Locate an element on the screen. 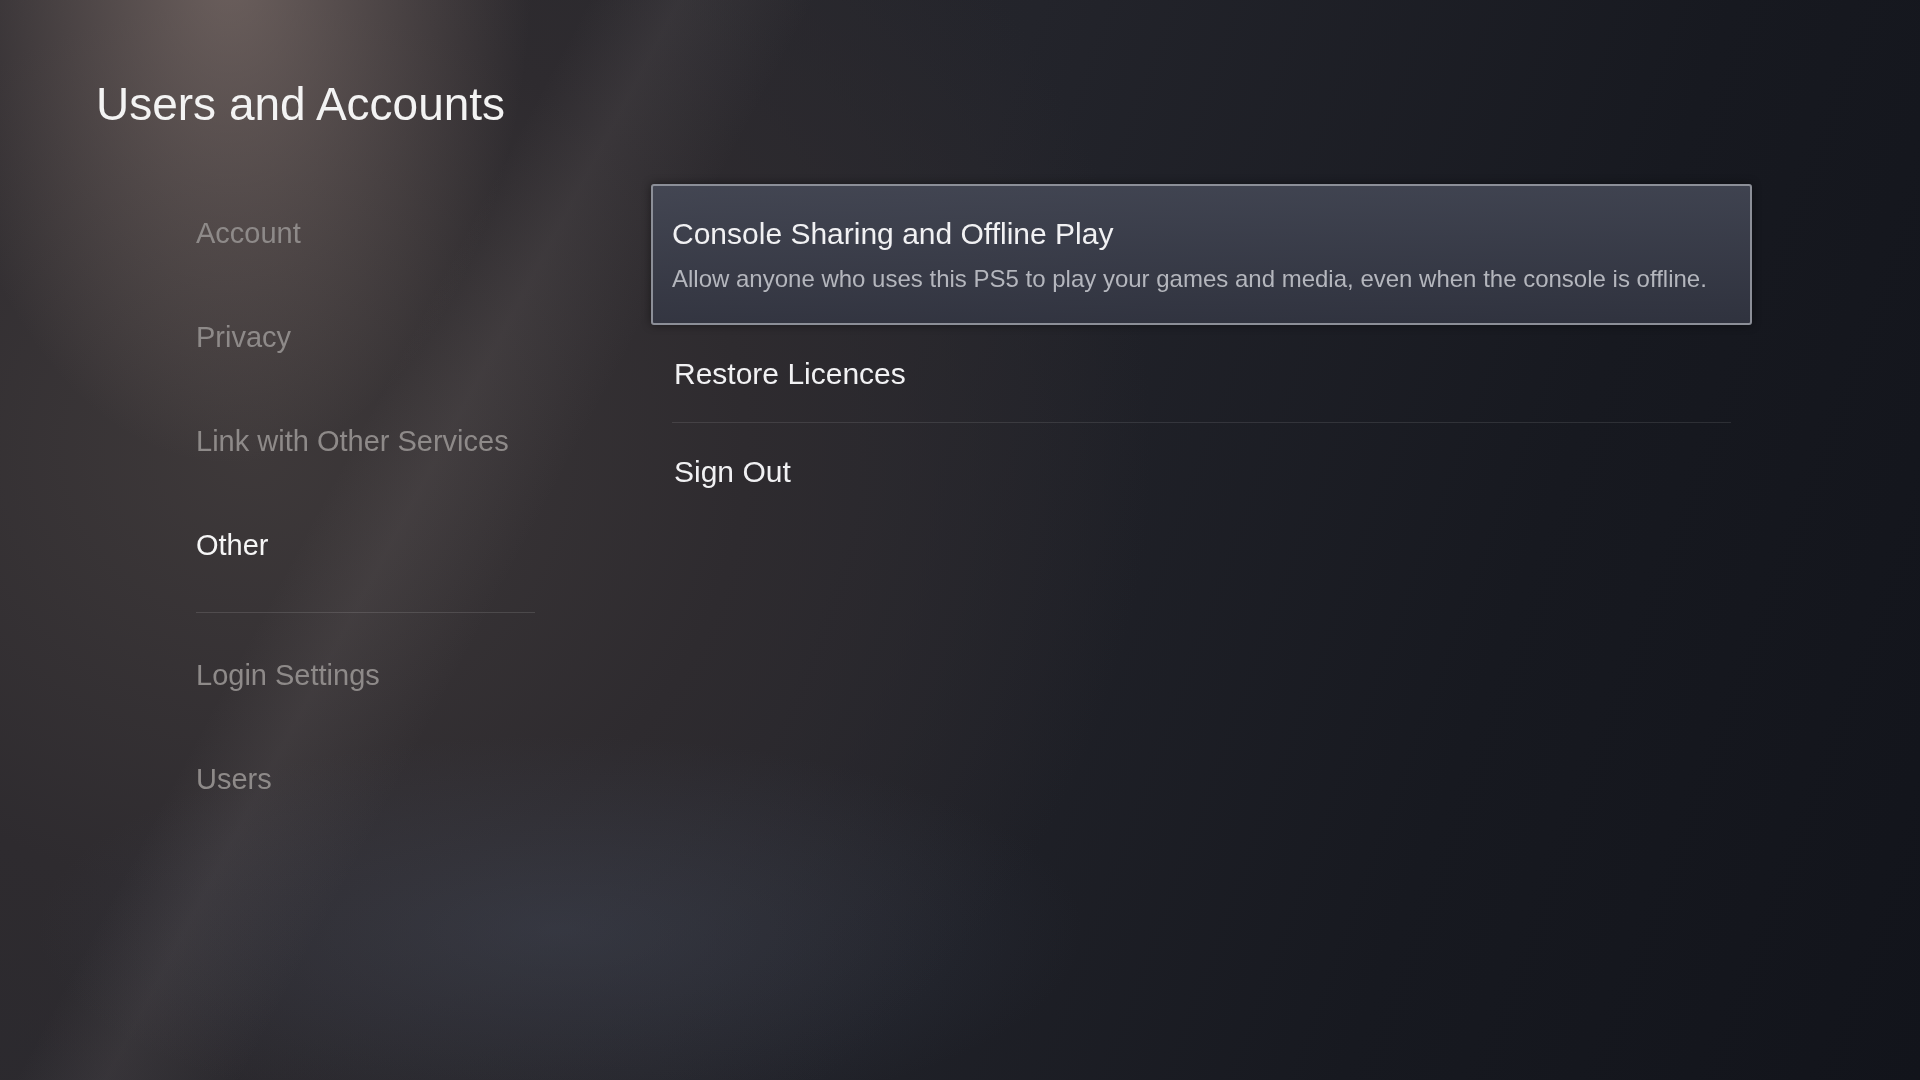  sidebar-item: Login Settings is located at coordinates (288, 675).